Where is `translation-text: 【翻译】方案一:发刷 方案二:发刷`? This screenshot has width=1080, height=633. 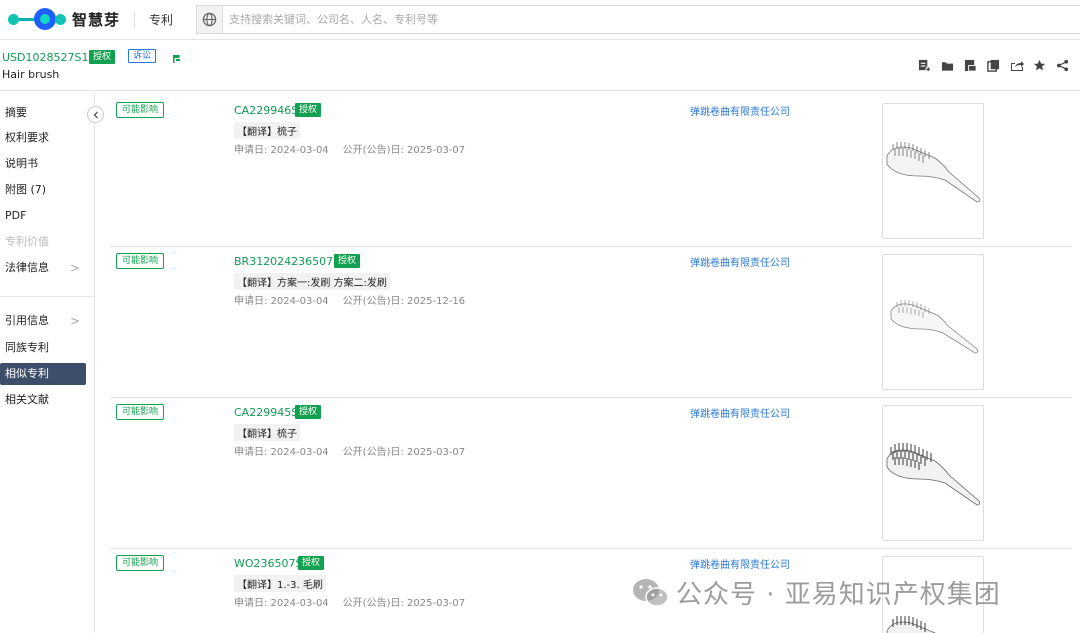 translation-text: 【翻译】方案一:发刷 方案二:发刷 is located at coordinates (312, 281).